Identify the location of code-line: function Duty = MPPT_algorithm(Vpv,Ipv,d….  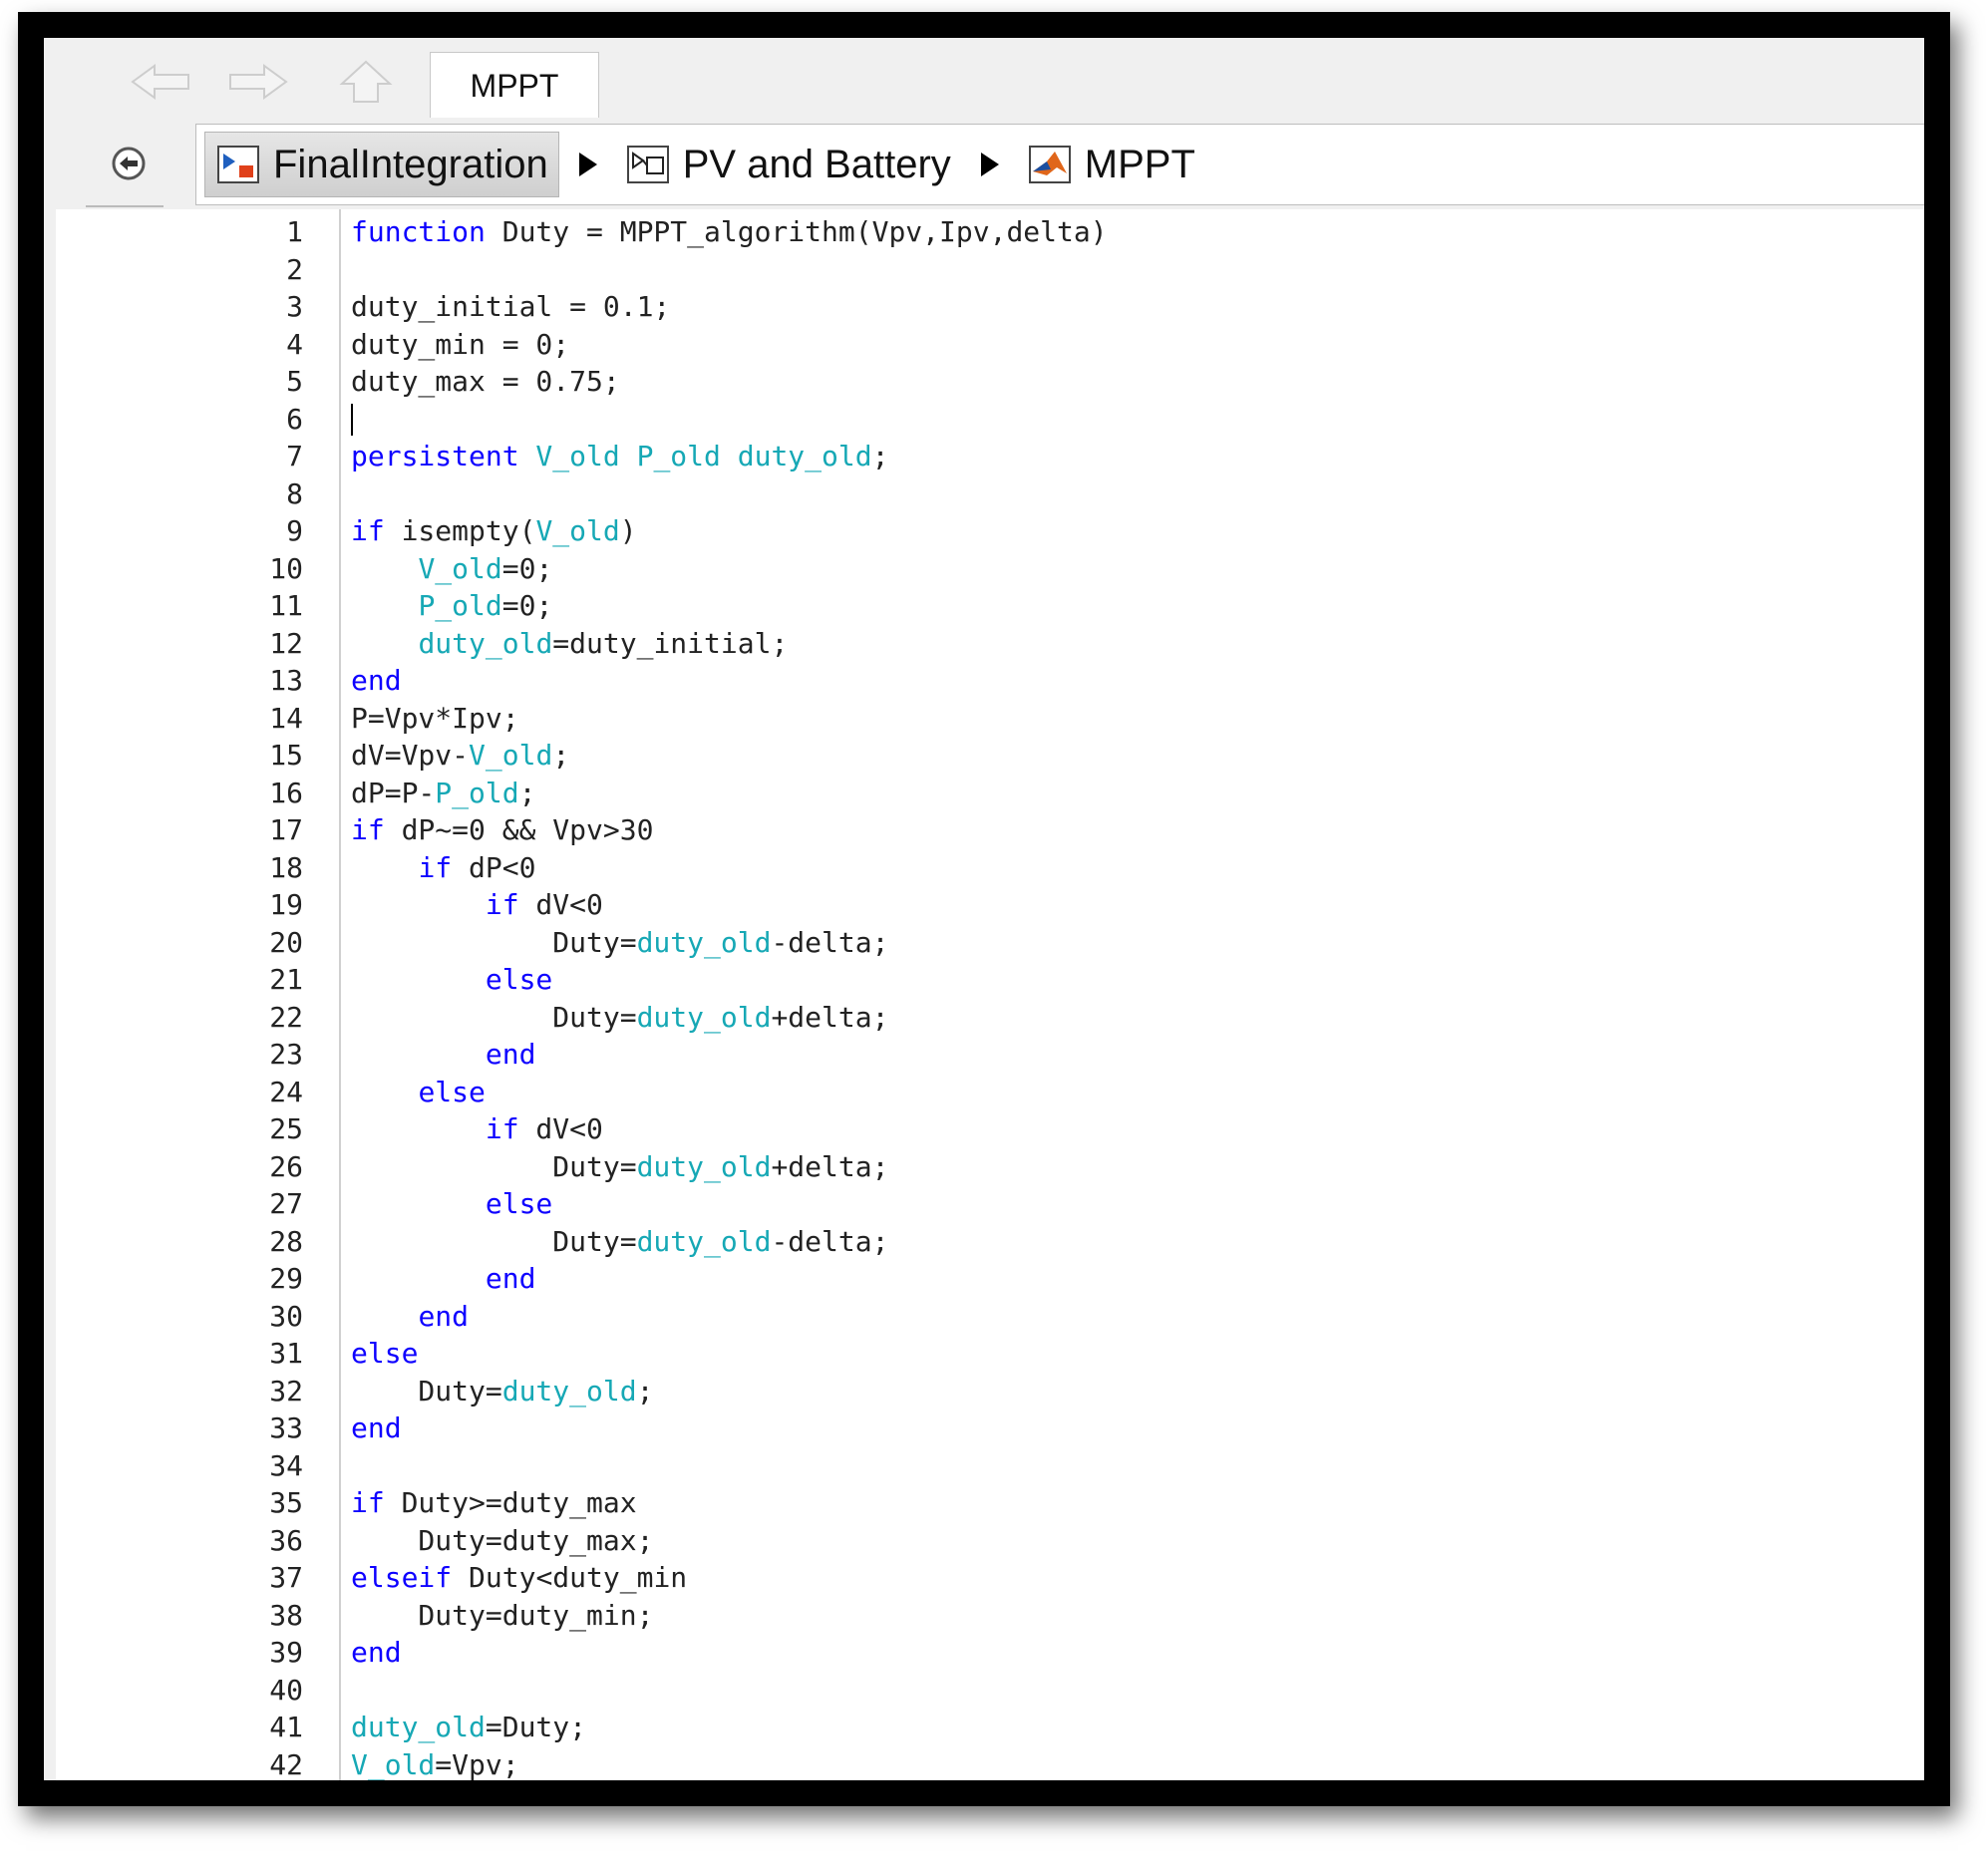
(729, 232).